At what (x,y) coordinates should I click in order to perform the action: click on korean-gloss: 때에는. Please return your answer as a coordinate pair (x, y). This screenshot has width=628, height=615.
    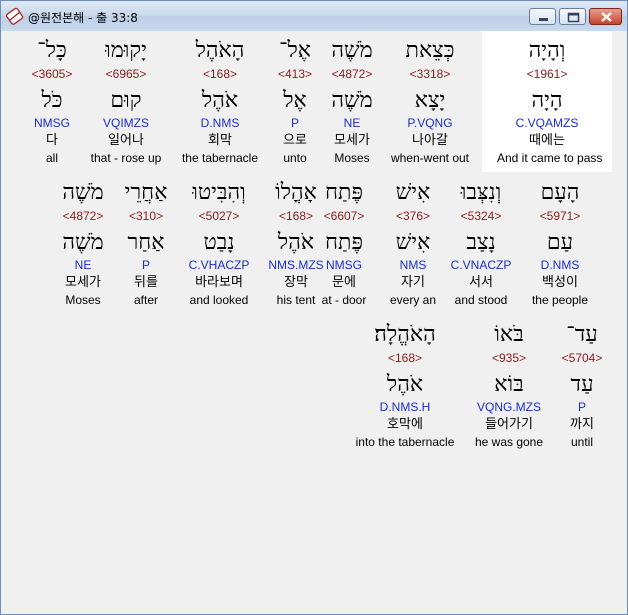
    Looking at the image, I should click on (547, 140).